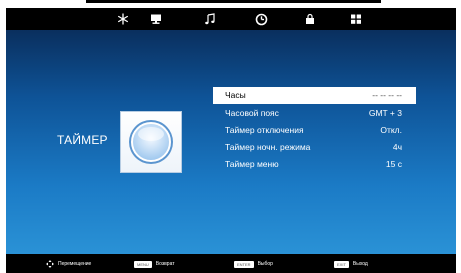 Image resolution: width=461 pixels, height=273 pixels. Describe the element at coordinates (314, 146) in the screenshot. I see `menu-item-sleep-timer: Таймер ночн. режима 4ч` at that location.